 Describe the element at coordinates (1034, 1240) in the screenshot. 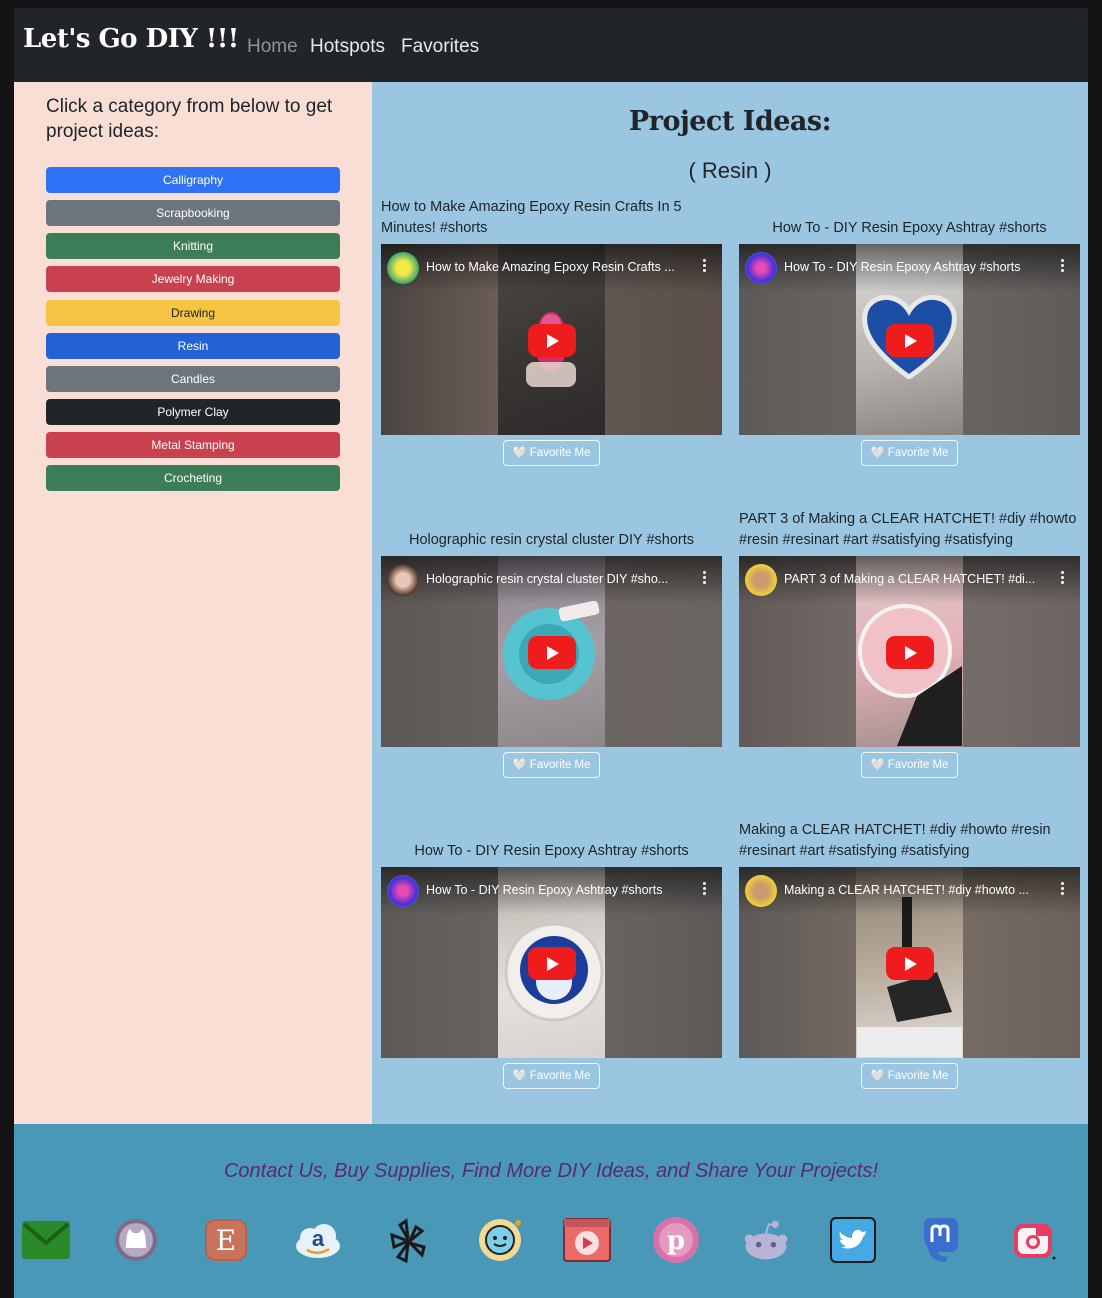

I see `instagram-icon` at that location.